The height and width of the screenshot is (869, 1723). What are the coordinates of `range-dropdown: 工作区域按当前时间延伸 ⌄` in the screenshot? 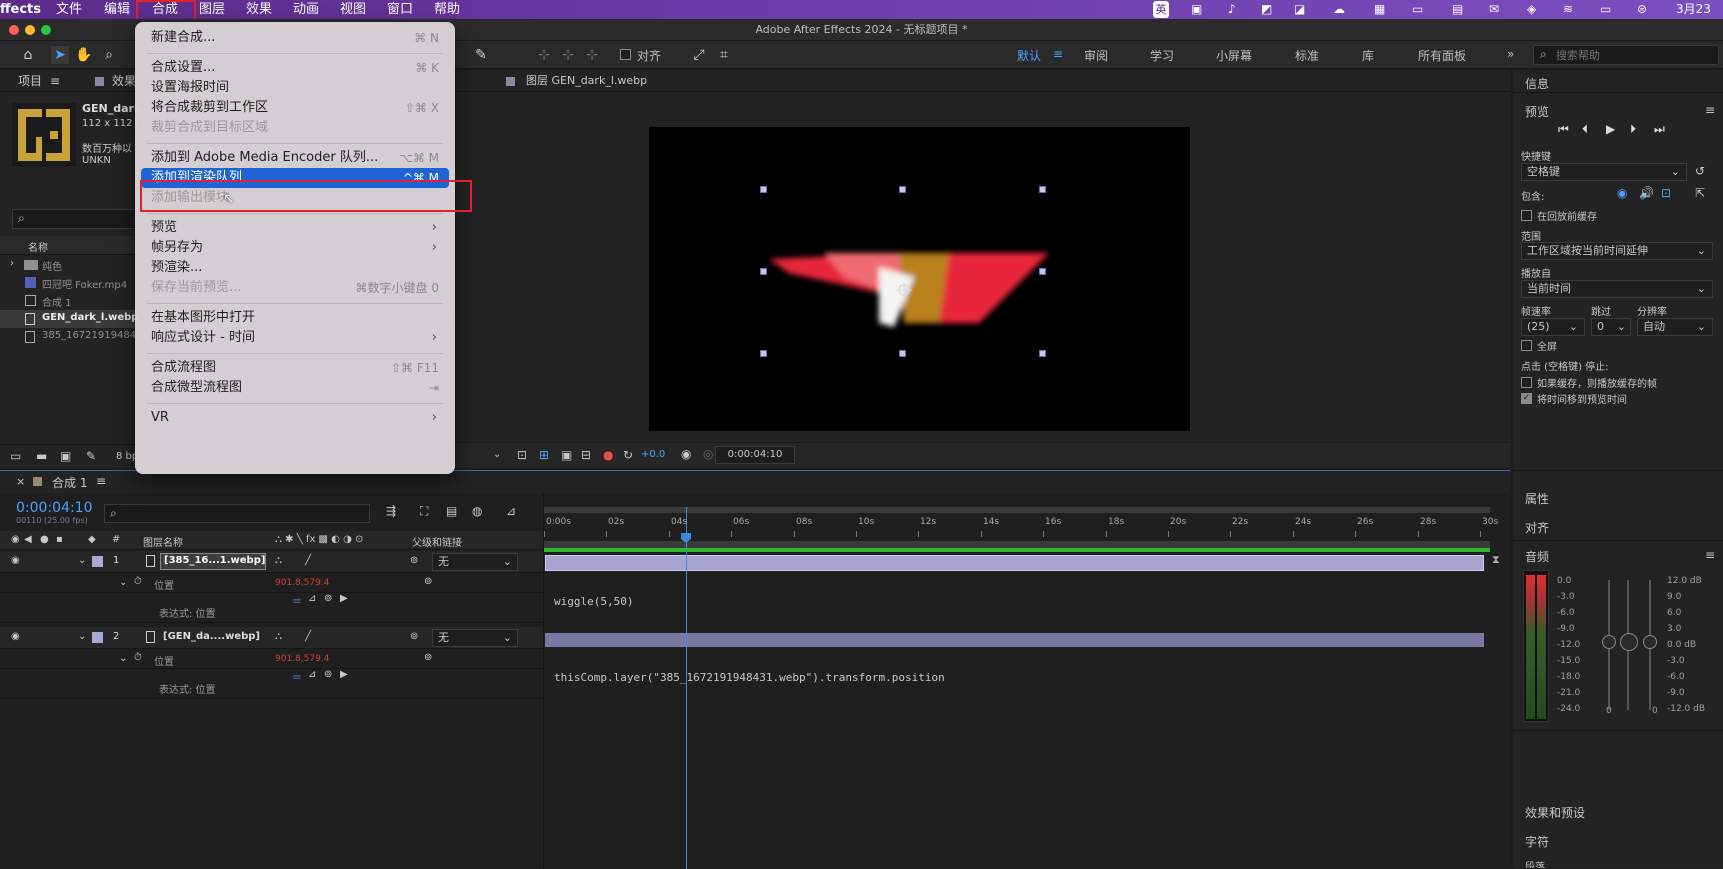 It's located at (1617, 251).